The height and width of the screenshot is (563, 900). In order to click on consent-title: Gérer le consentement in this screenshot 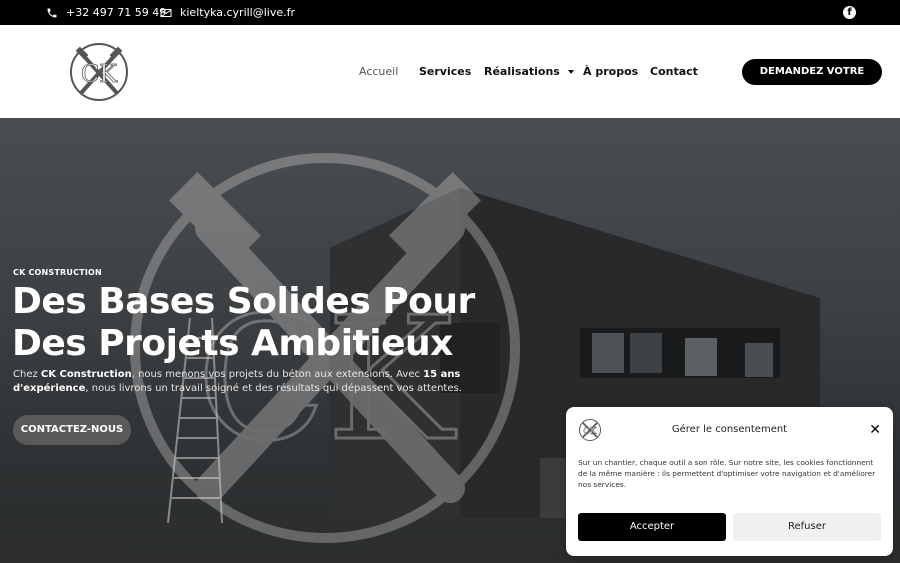, I will do `click(729, 429)`.